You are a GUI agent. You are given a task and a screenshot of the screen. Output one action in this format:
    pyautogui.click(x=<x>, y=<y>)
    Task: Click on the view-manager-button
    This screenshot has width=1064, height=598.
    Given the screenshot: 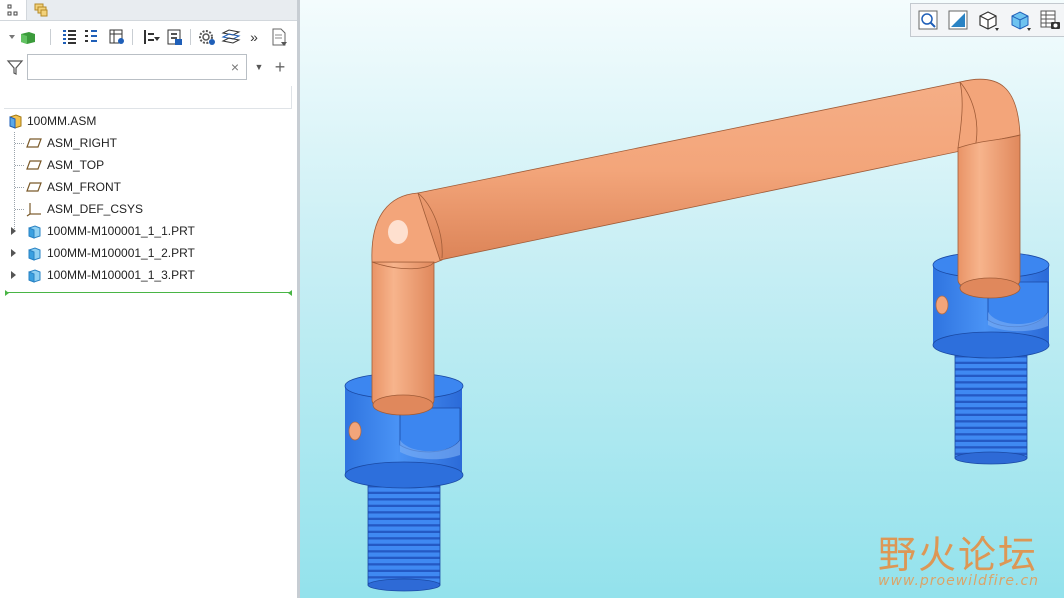 What is the action you would take?
    pyautogui.click(x=1050, y=20)
    